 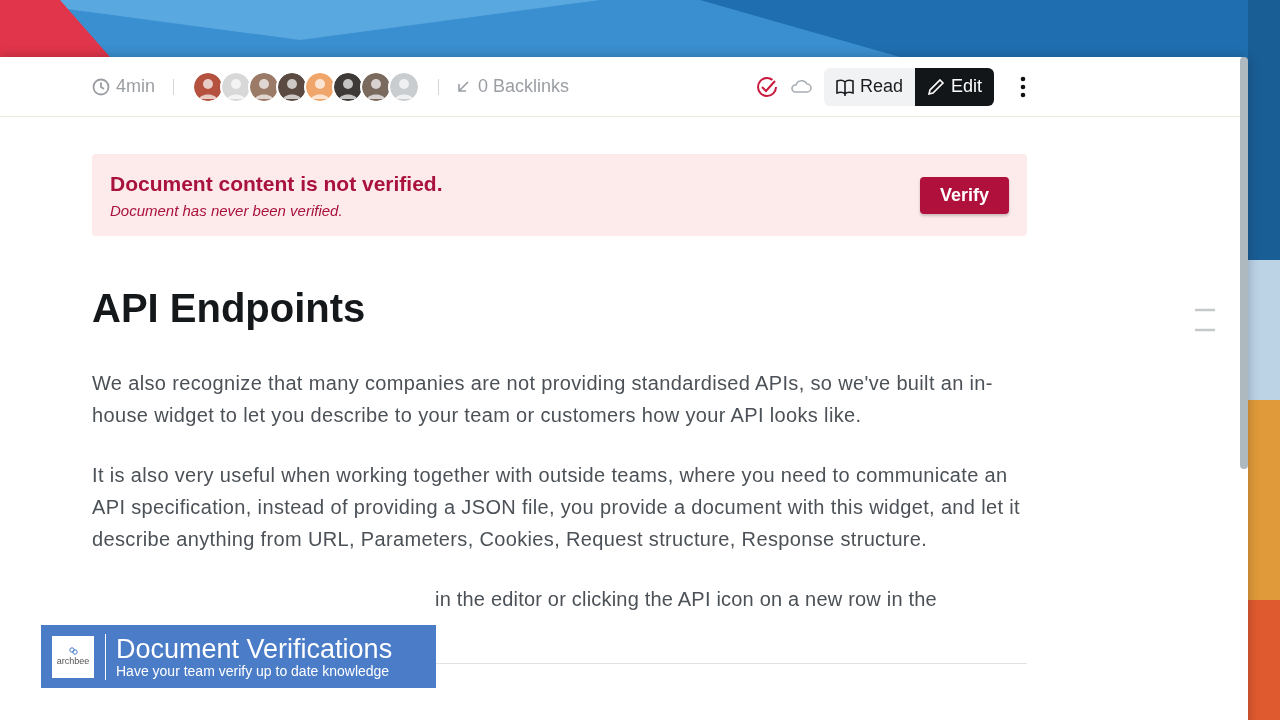 I want to click on caption-subtitle: Have your team verify up to date knowledge, so click(x=253, y=670).